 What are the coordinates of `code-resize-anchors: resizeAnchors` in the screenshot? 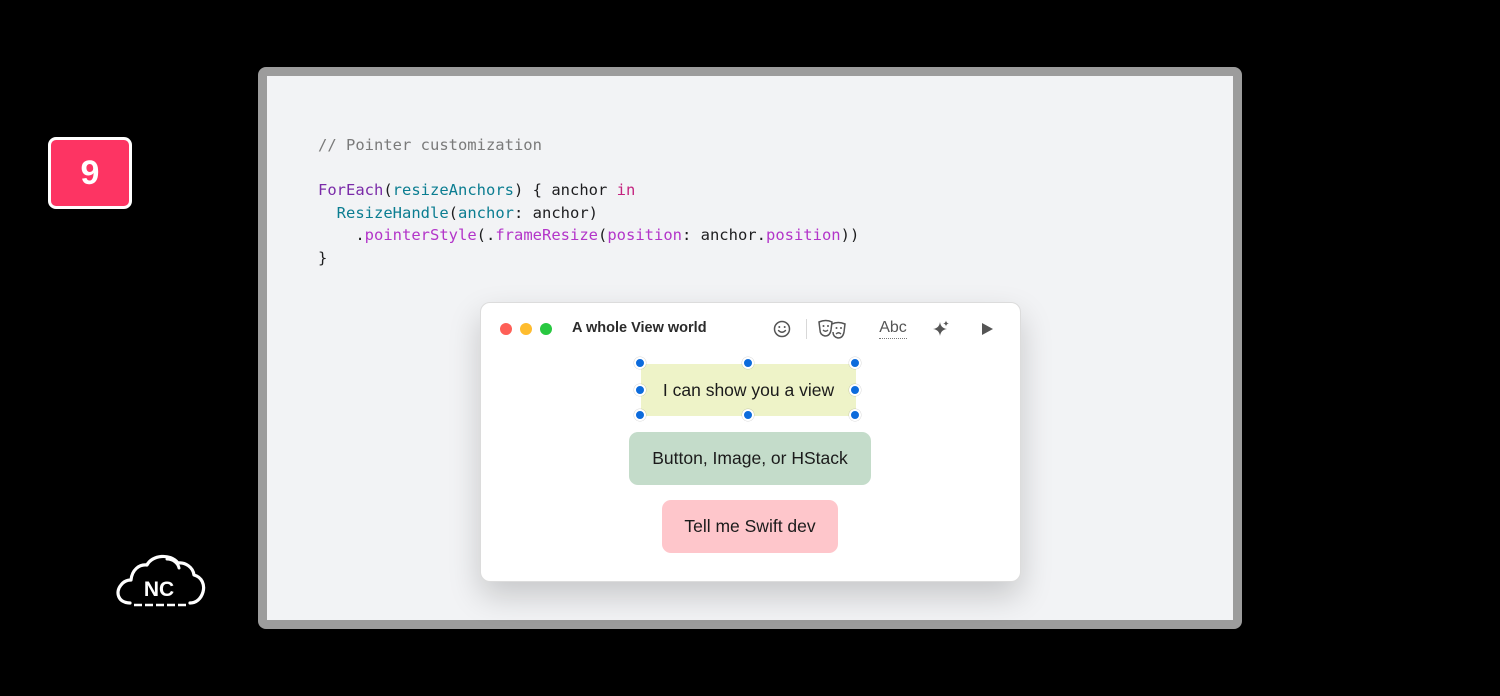 It's located at (453, 190).